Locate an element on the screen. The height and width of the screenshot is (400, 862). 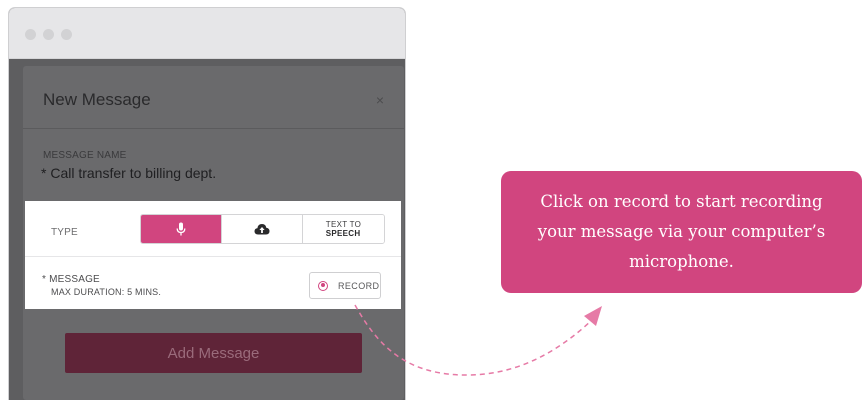
arrow-head-icon is located at coordinates (593, 316).